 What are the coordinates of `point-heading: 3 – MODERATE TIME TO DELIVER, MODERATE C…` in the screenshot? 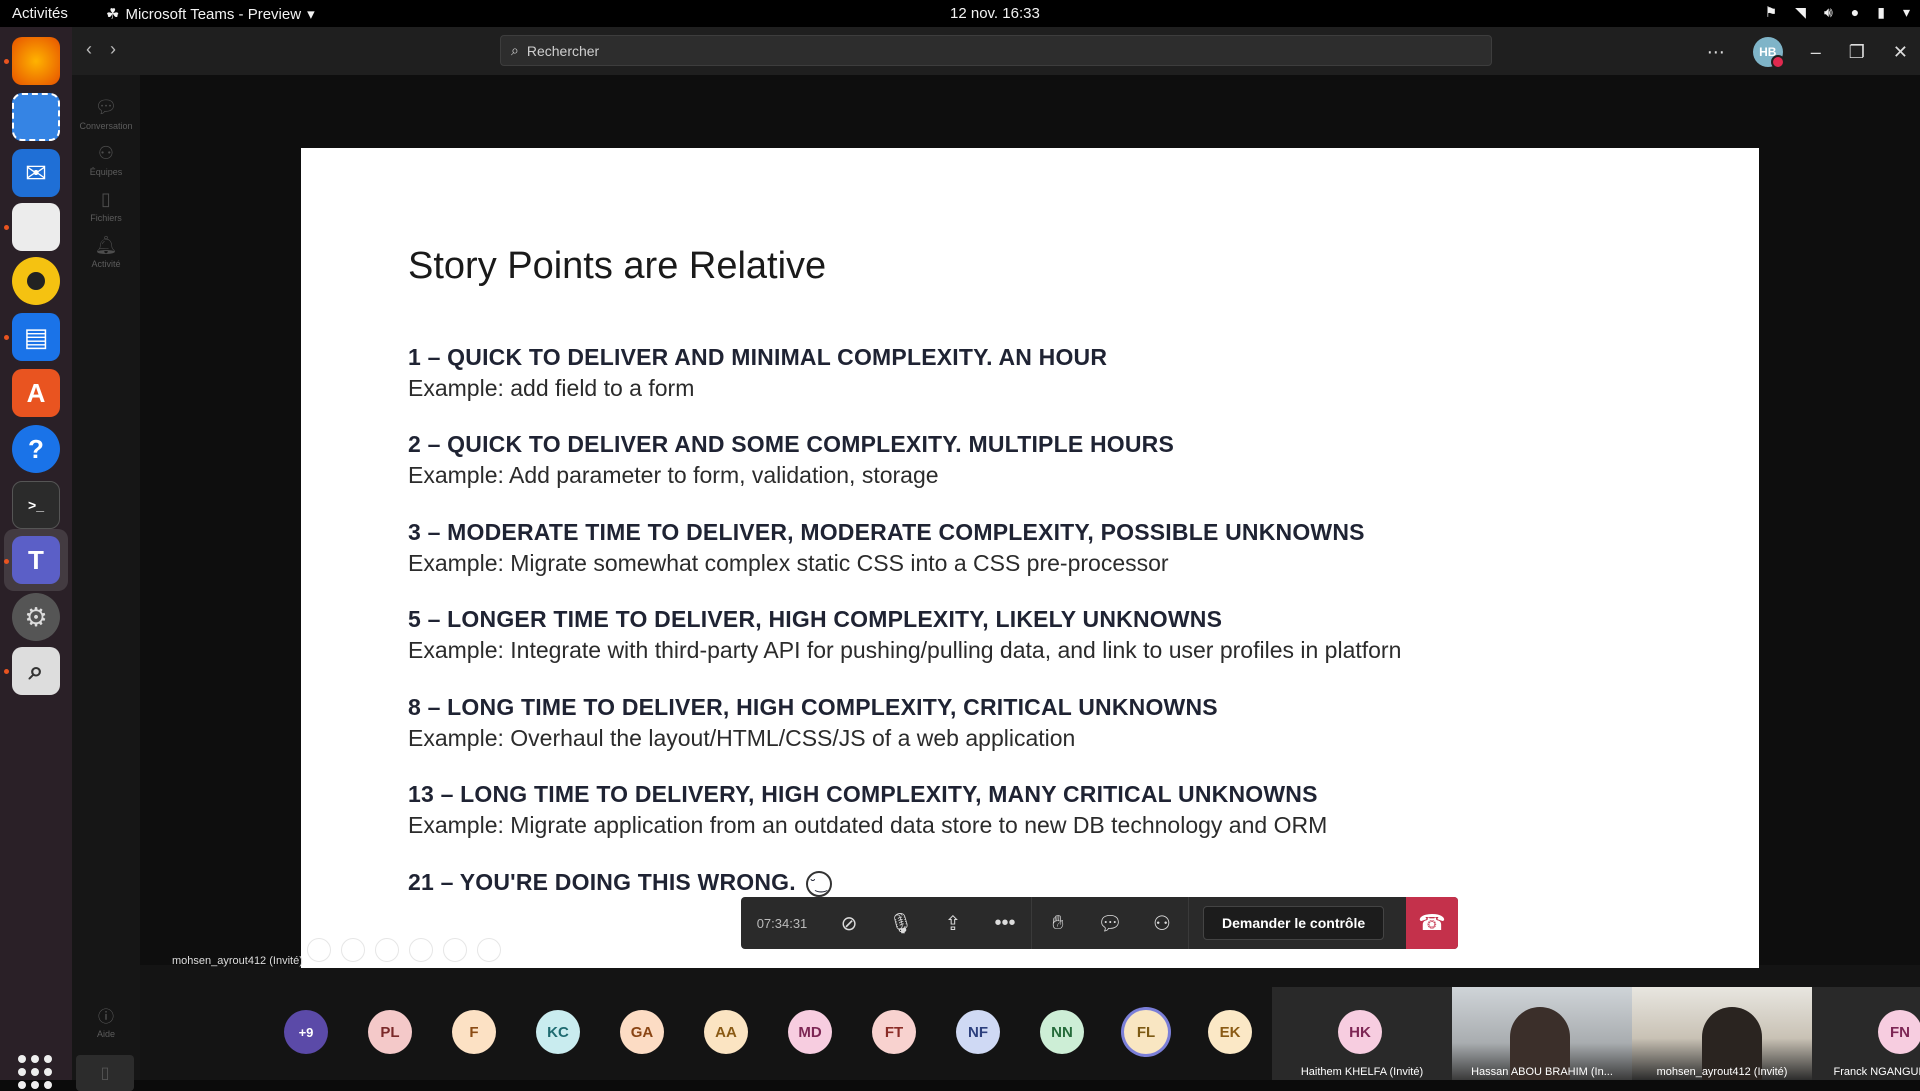 It's located at (886, 532).